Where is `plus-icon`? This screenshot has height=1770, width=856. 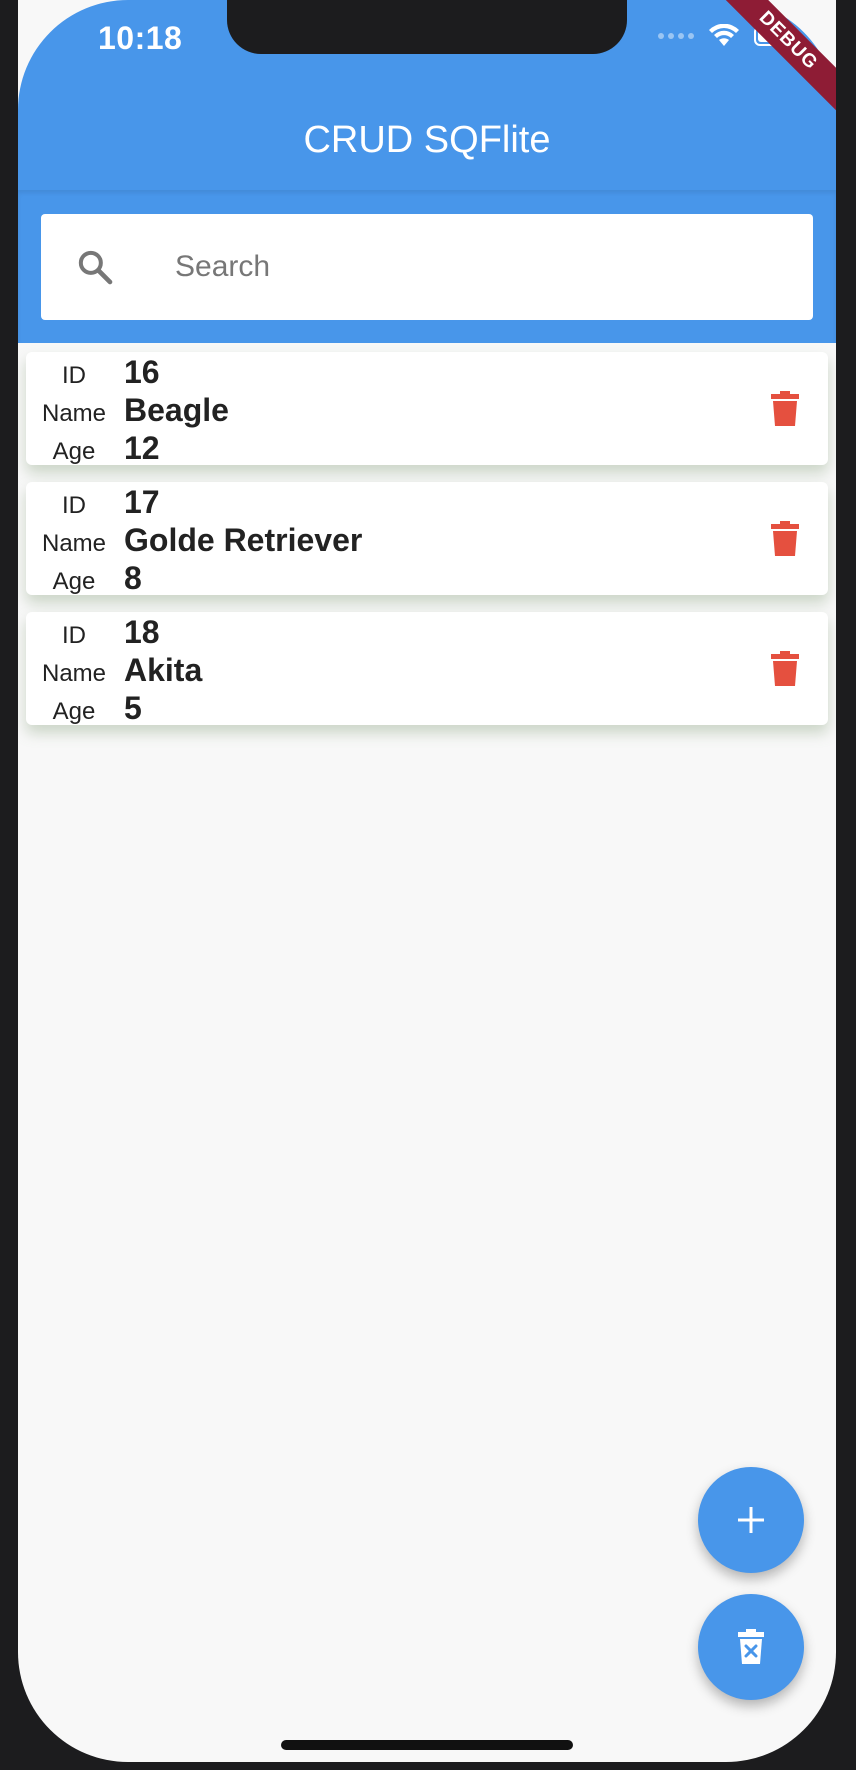
plus-icon is located at coordinates (751, 1520).